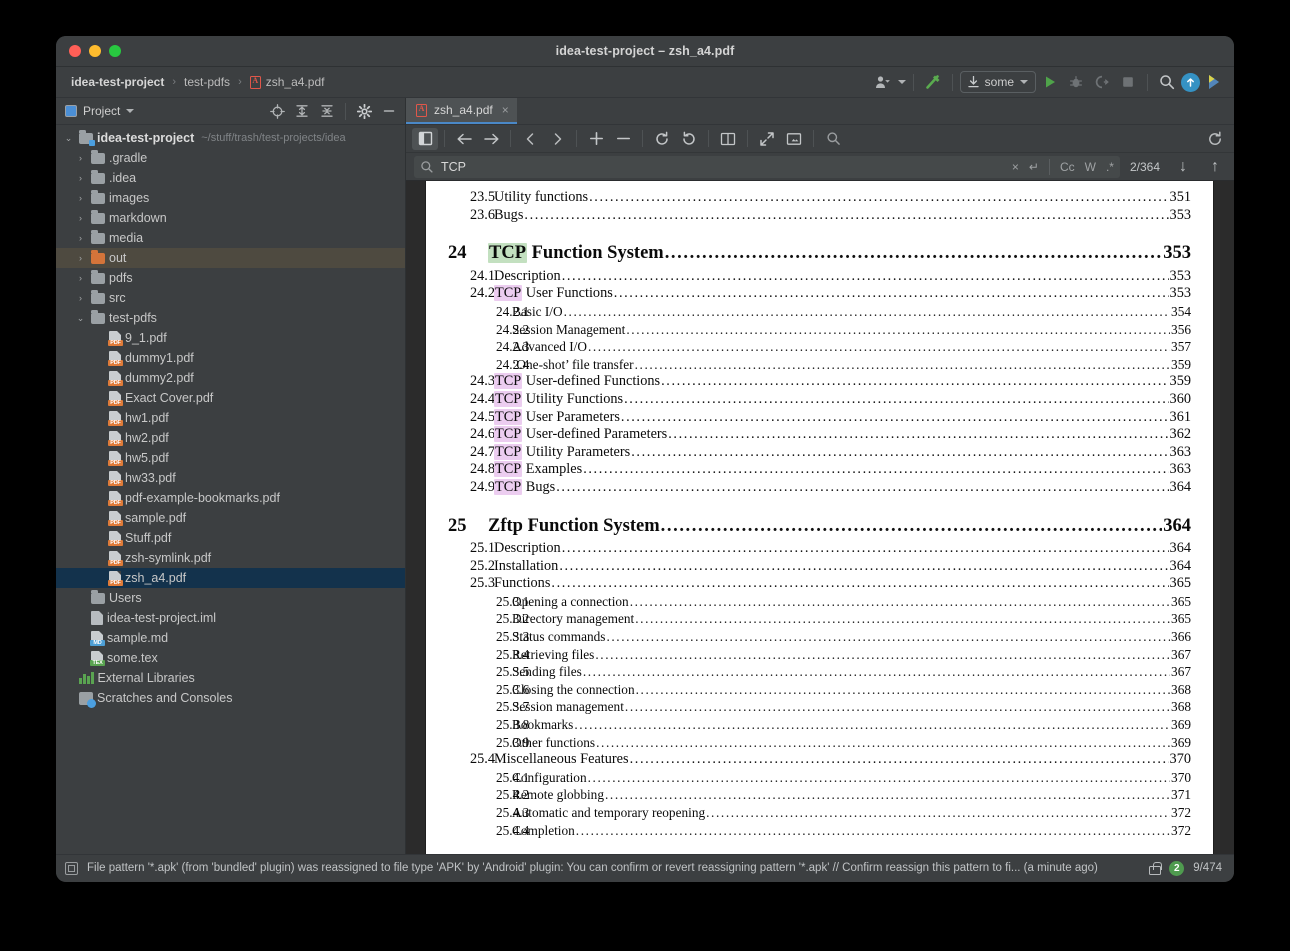  Describe the element at coordinates (1214, 82) in the screenshot. I see `ai-assistant-icon` at that location.